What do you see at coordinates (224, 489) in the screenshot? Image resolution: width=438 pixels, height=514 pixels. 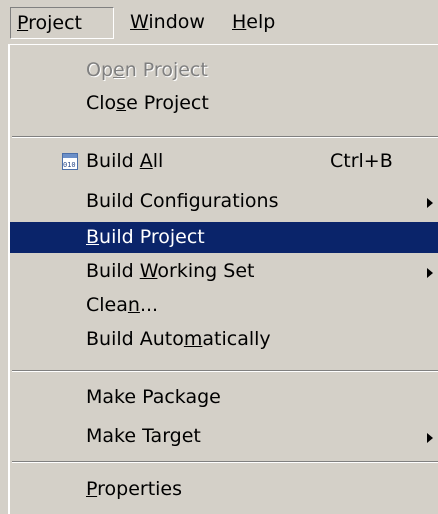 I see `menu-item-properties: Properties` at bounding box center [224, 489].